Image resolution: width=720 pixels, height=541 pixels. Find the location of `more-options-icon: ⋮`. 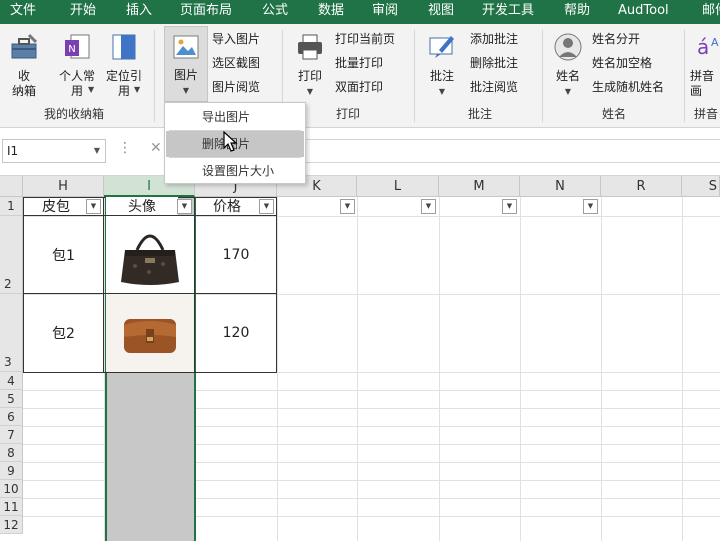

more-options-icon: ⋮ is located at coordinates (125, 148).